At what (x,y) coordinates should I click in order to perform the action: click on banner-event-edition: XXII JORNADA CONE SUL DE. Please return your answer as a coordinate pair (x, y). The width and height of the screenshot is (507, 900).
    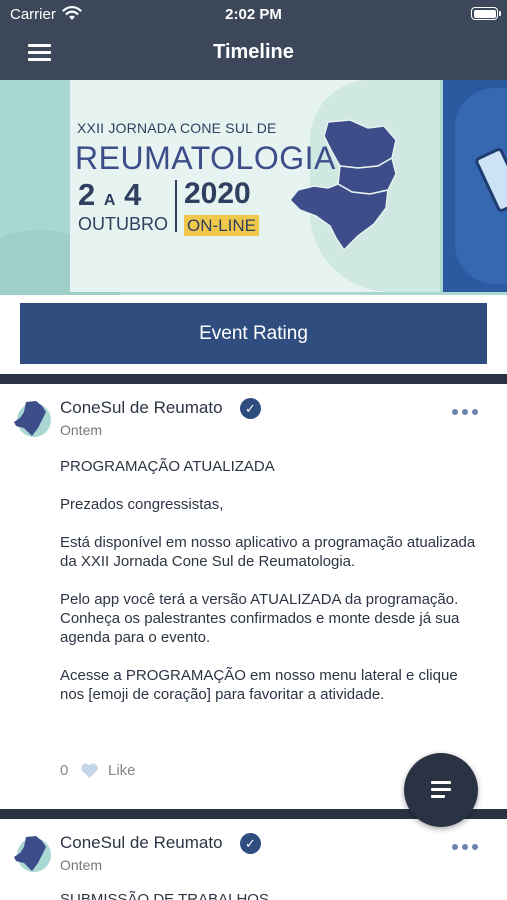
    Looking at the image, I should click on (177, 128).